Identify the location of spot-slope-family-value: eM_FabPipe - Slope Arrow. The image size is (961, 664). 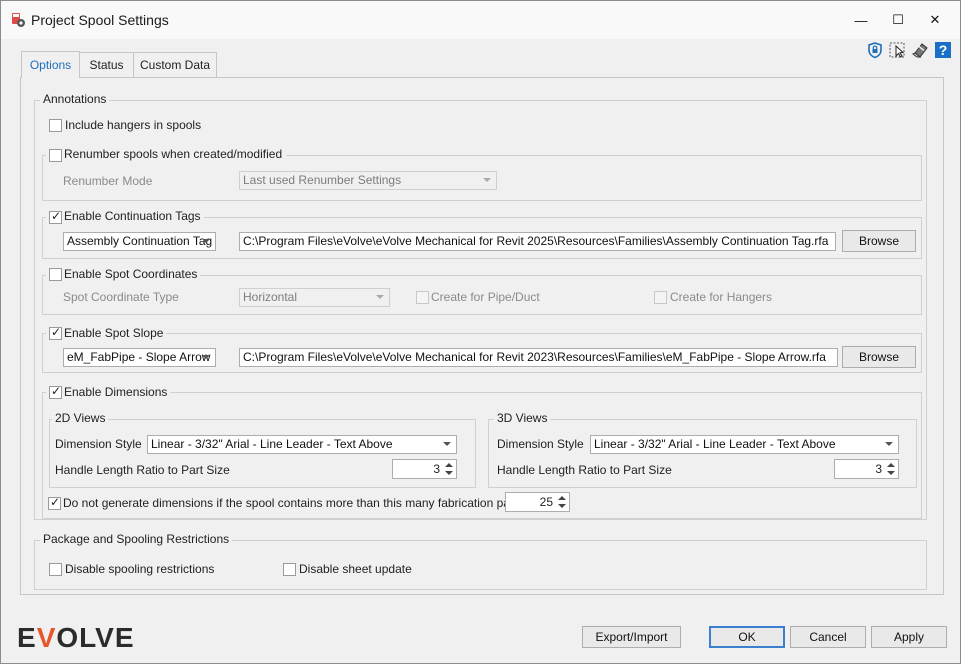
(139, 357).